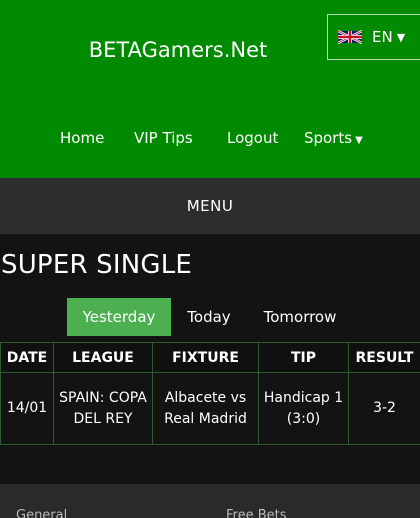 Image resolution: width=420 pixels, height=518 pixels. I want to click on site-footer: General Free Bets, so click(210, 501).